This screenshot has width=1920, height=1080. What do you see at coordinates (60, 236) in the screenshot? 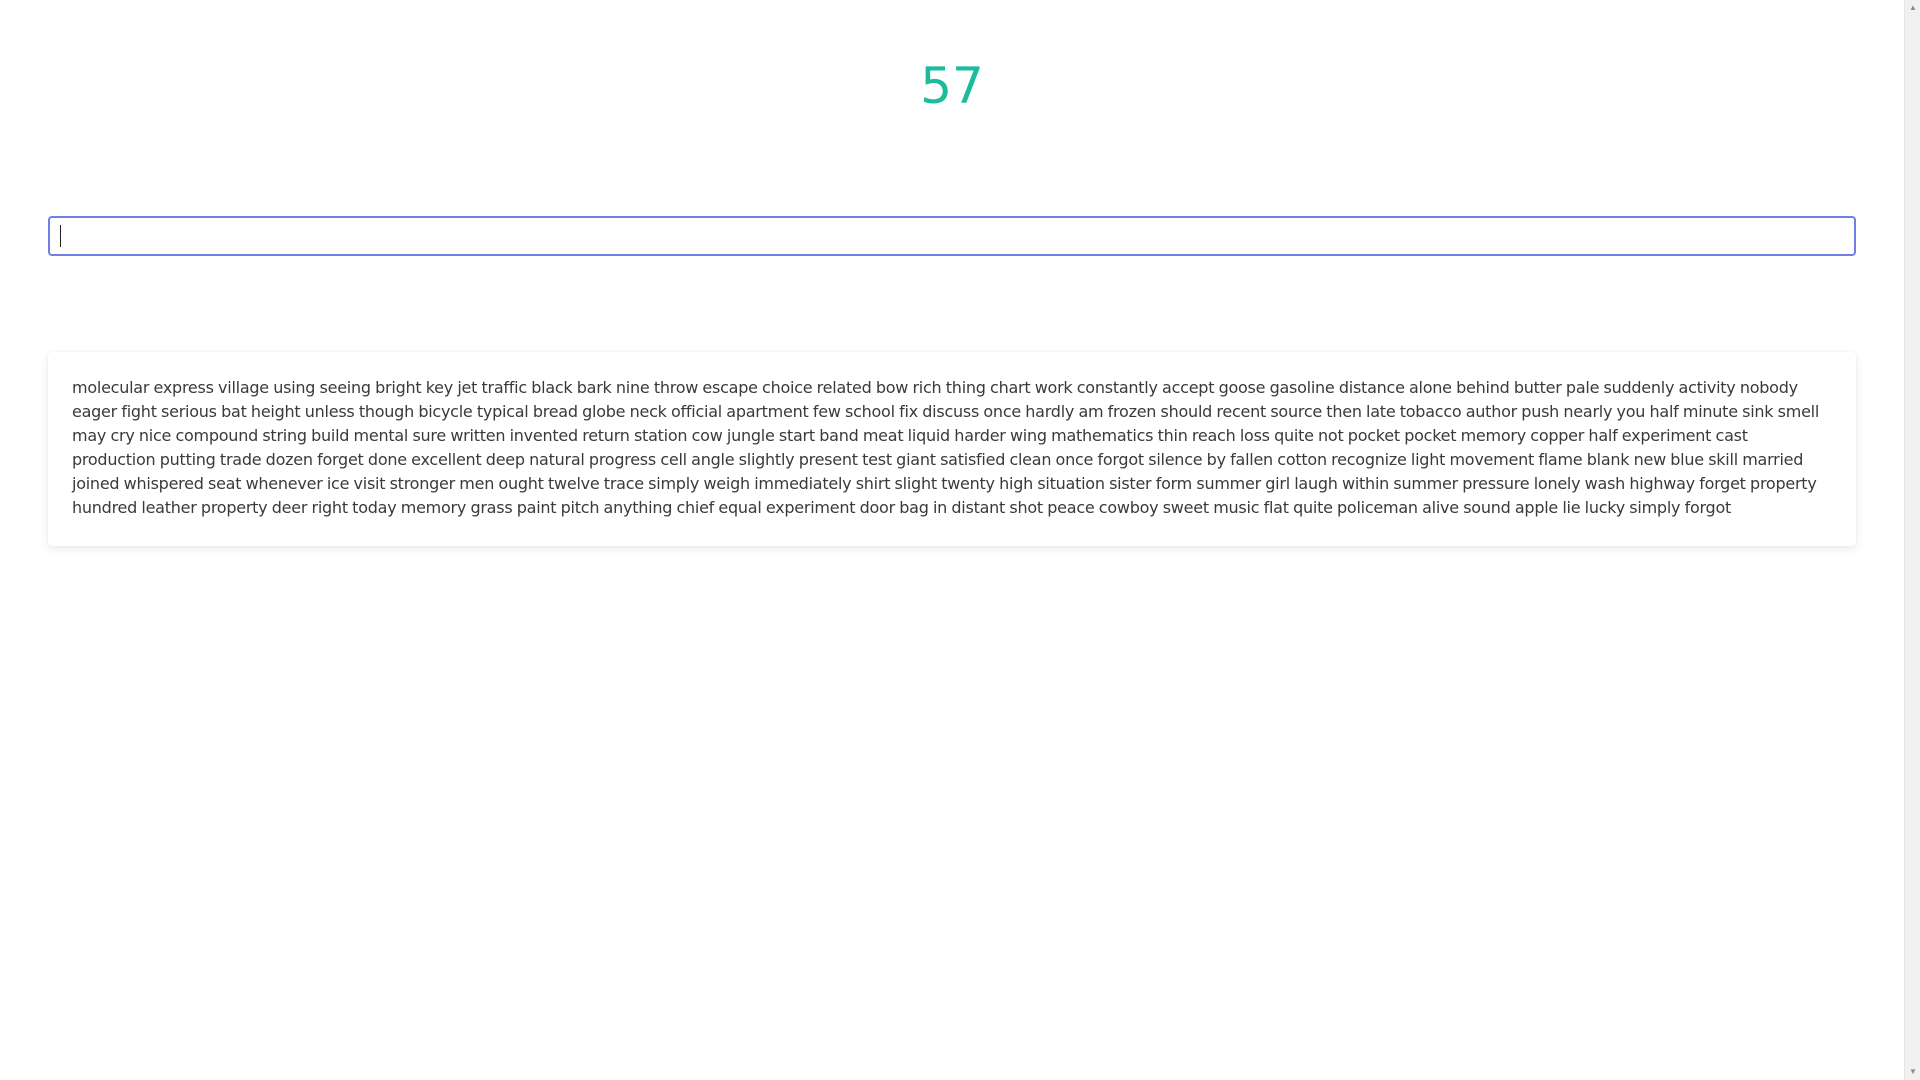
I see `text-caret` at bounding box center [60, 236].